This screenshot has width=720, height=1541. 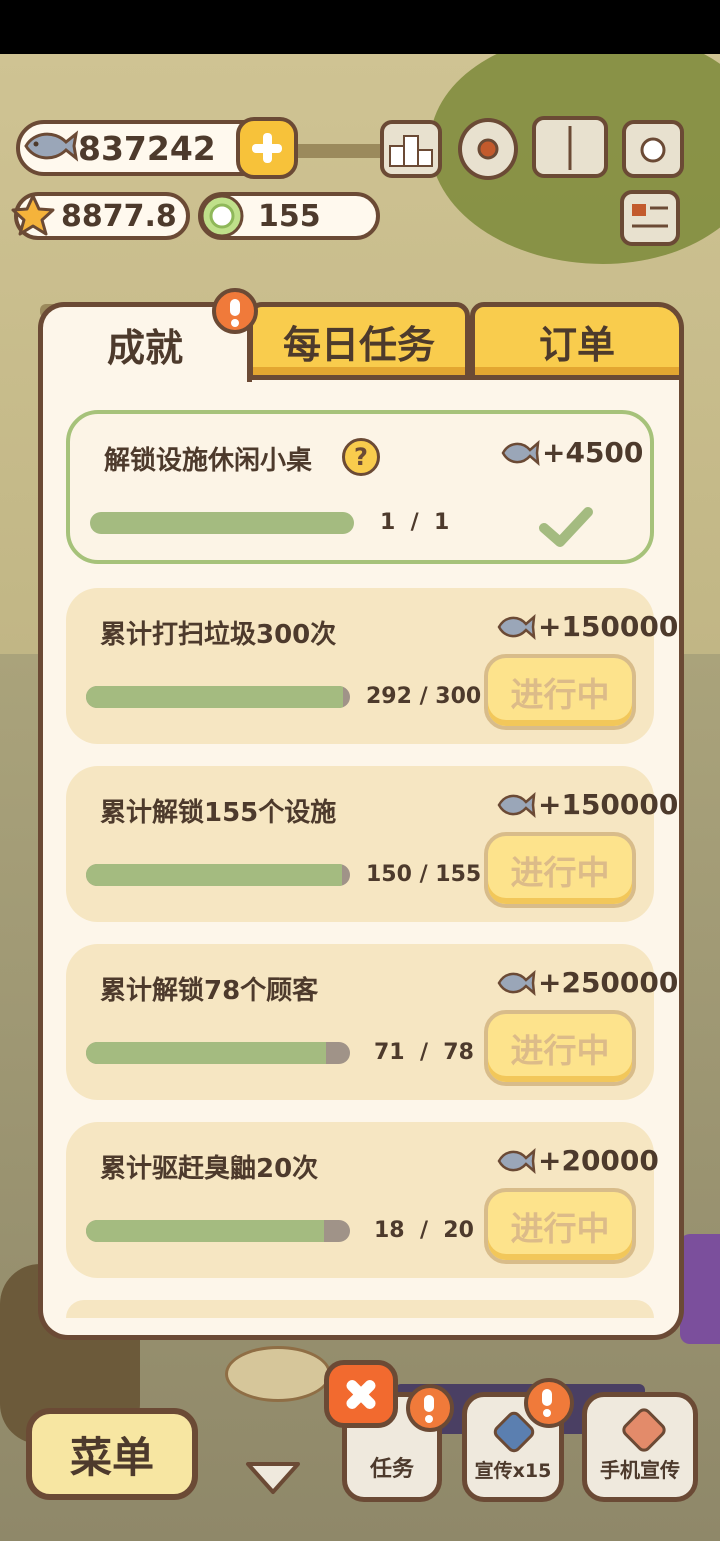 What do you see at coordinates (391, 1469) in the screenshot?
I see `task-button-label: 任务` at bounding box center [391, 1469].